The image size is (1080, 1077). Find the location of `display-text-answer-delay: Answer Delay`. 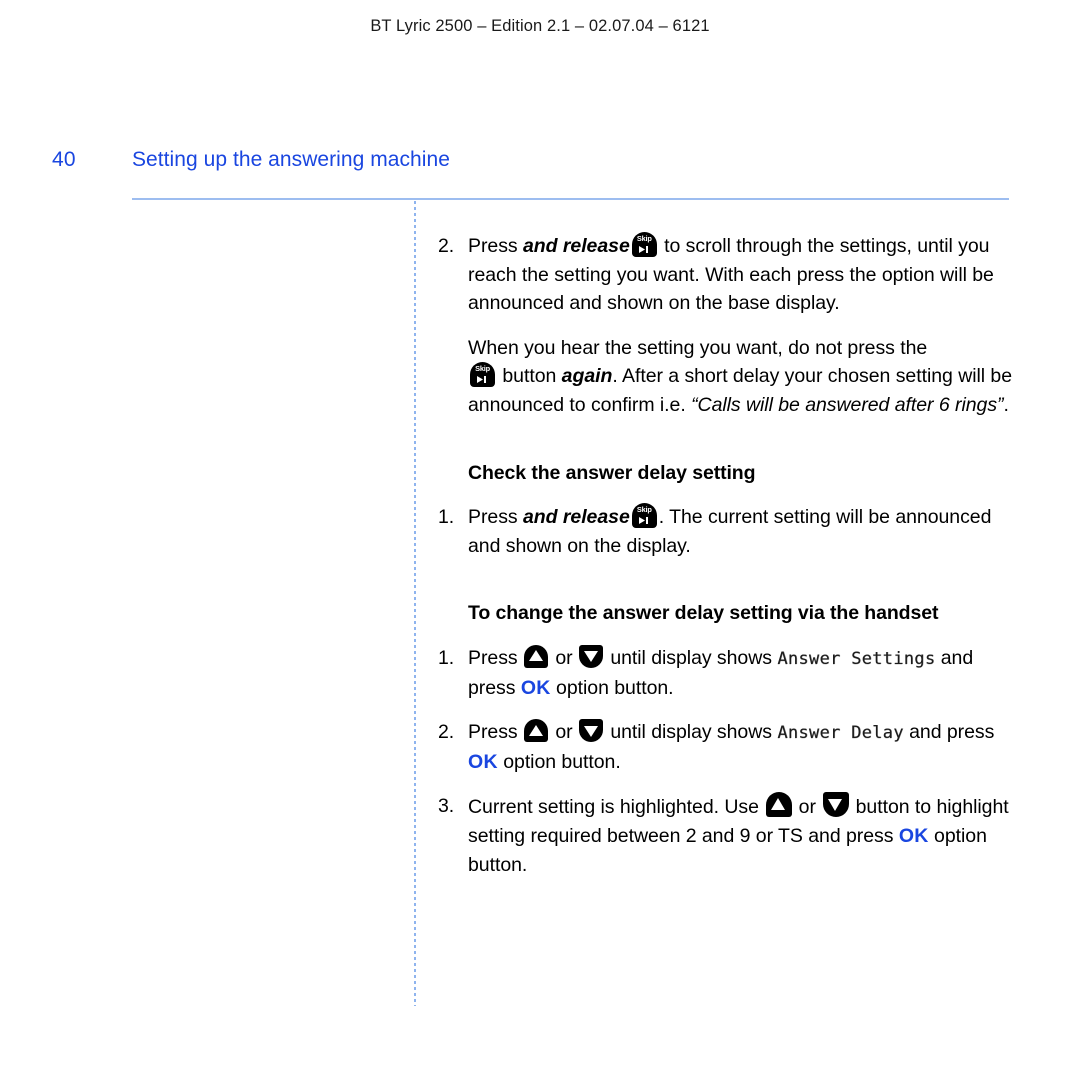

display-text-answer-delay: Answer Delay is located at coordinates (840, 733).